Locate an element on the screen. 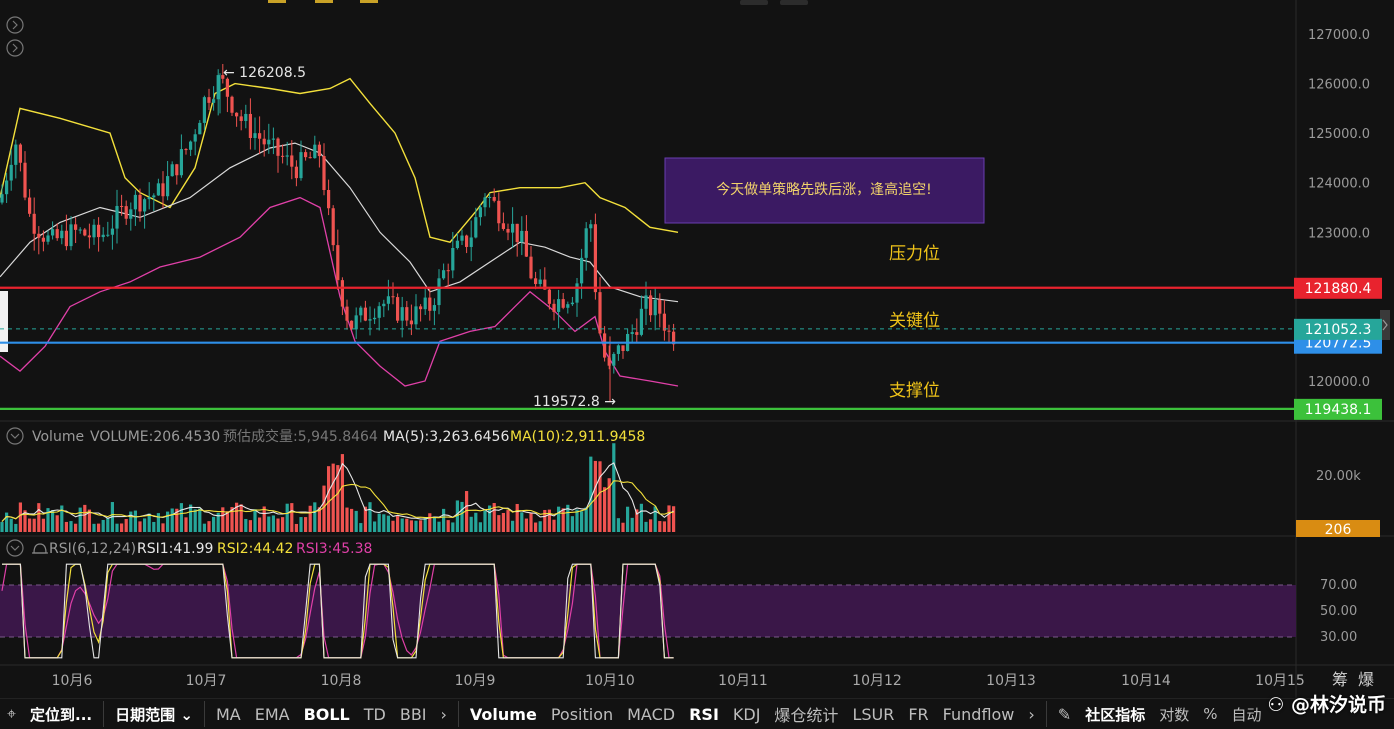 The height and width of the screenshot is (729, 1394). chips-button: 筹 is located at coordinates (1340, 679).